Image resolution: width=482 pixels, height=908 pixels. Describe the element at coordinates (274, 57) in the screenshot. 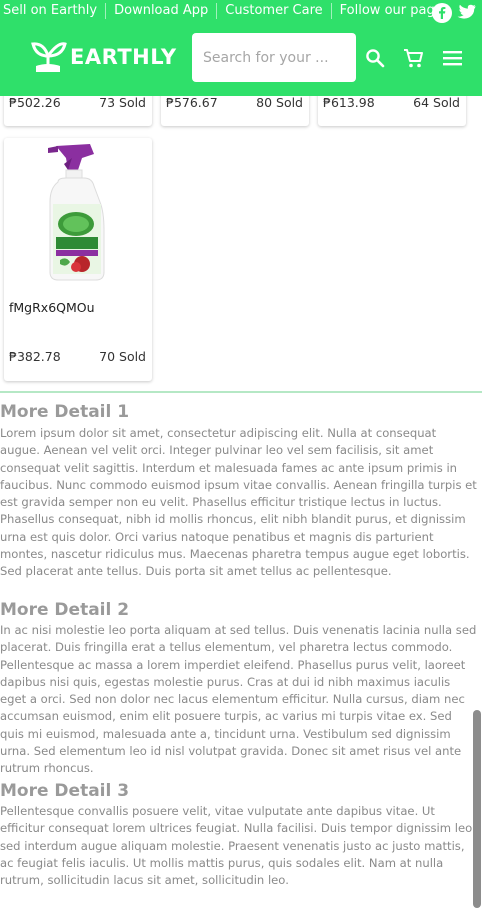

I see `search-input` at that location.